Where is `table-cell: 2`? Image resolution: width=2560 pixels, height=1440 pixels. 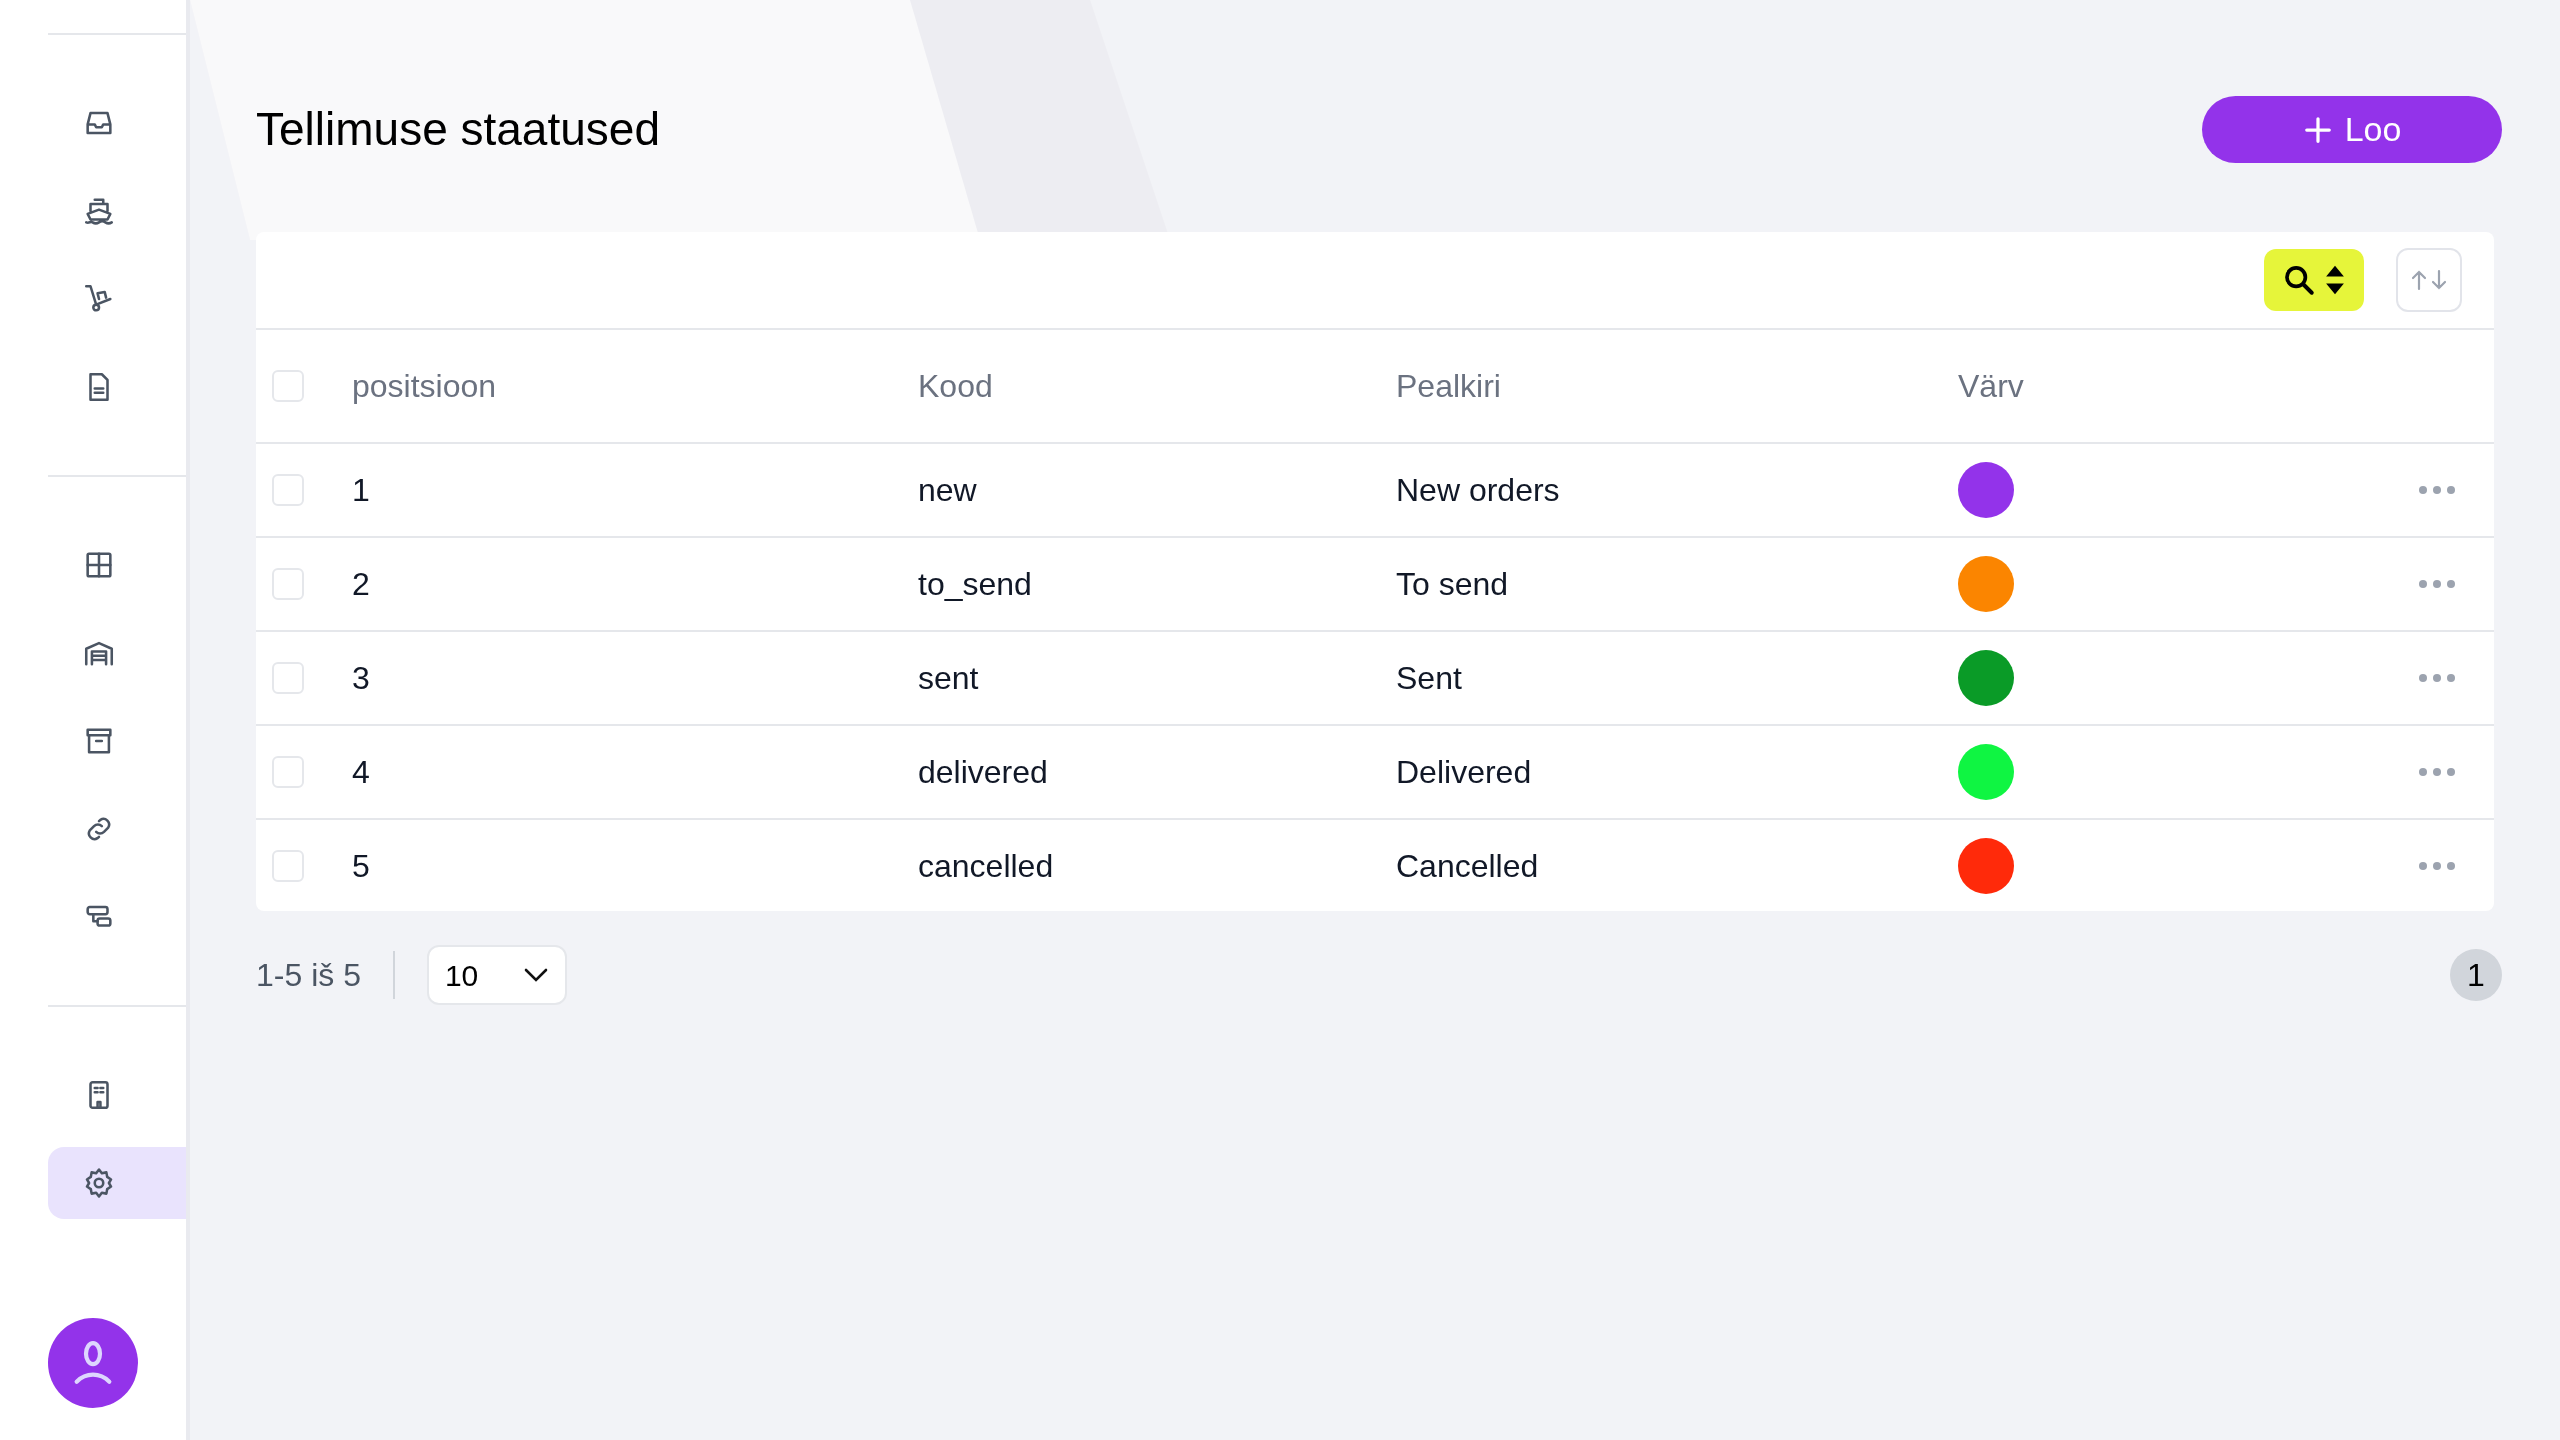
table-cell: 2 is located at coordinates (361, 584).